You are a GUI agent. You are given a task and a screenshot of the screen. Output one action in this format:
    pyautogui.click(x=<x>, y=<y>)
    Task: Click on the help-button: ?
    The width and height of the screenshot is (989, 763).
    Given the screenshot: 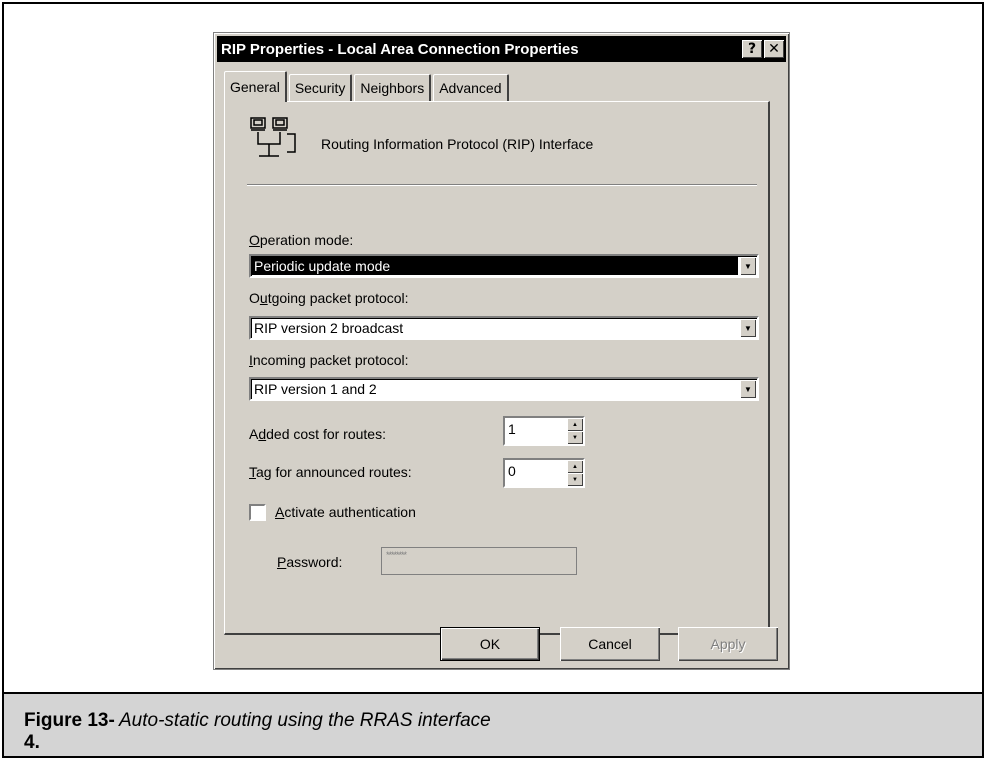 What is the action you would take?
    pyautogui.click(x=752, y=49)
    